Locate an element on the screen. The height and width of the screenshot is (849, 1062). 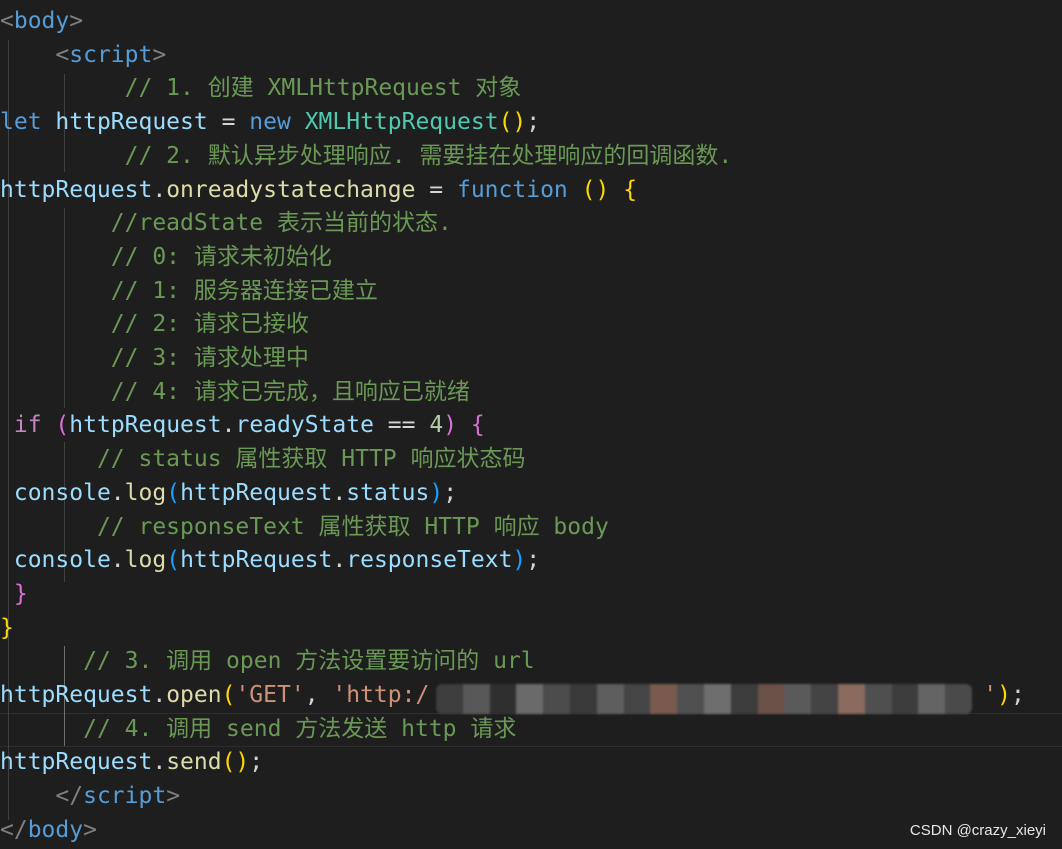
code-token: new is located at coordinates (270, 122).